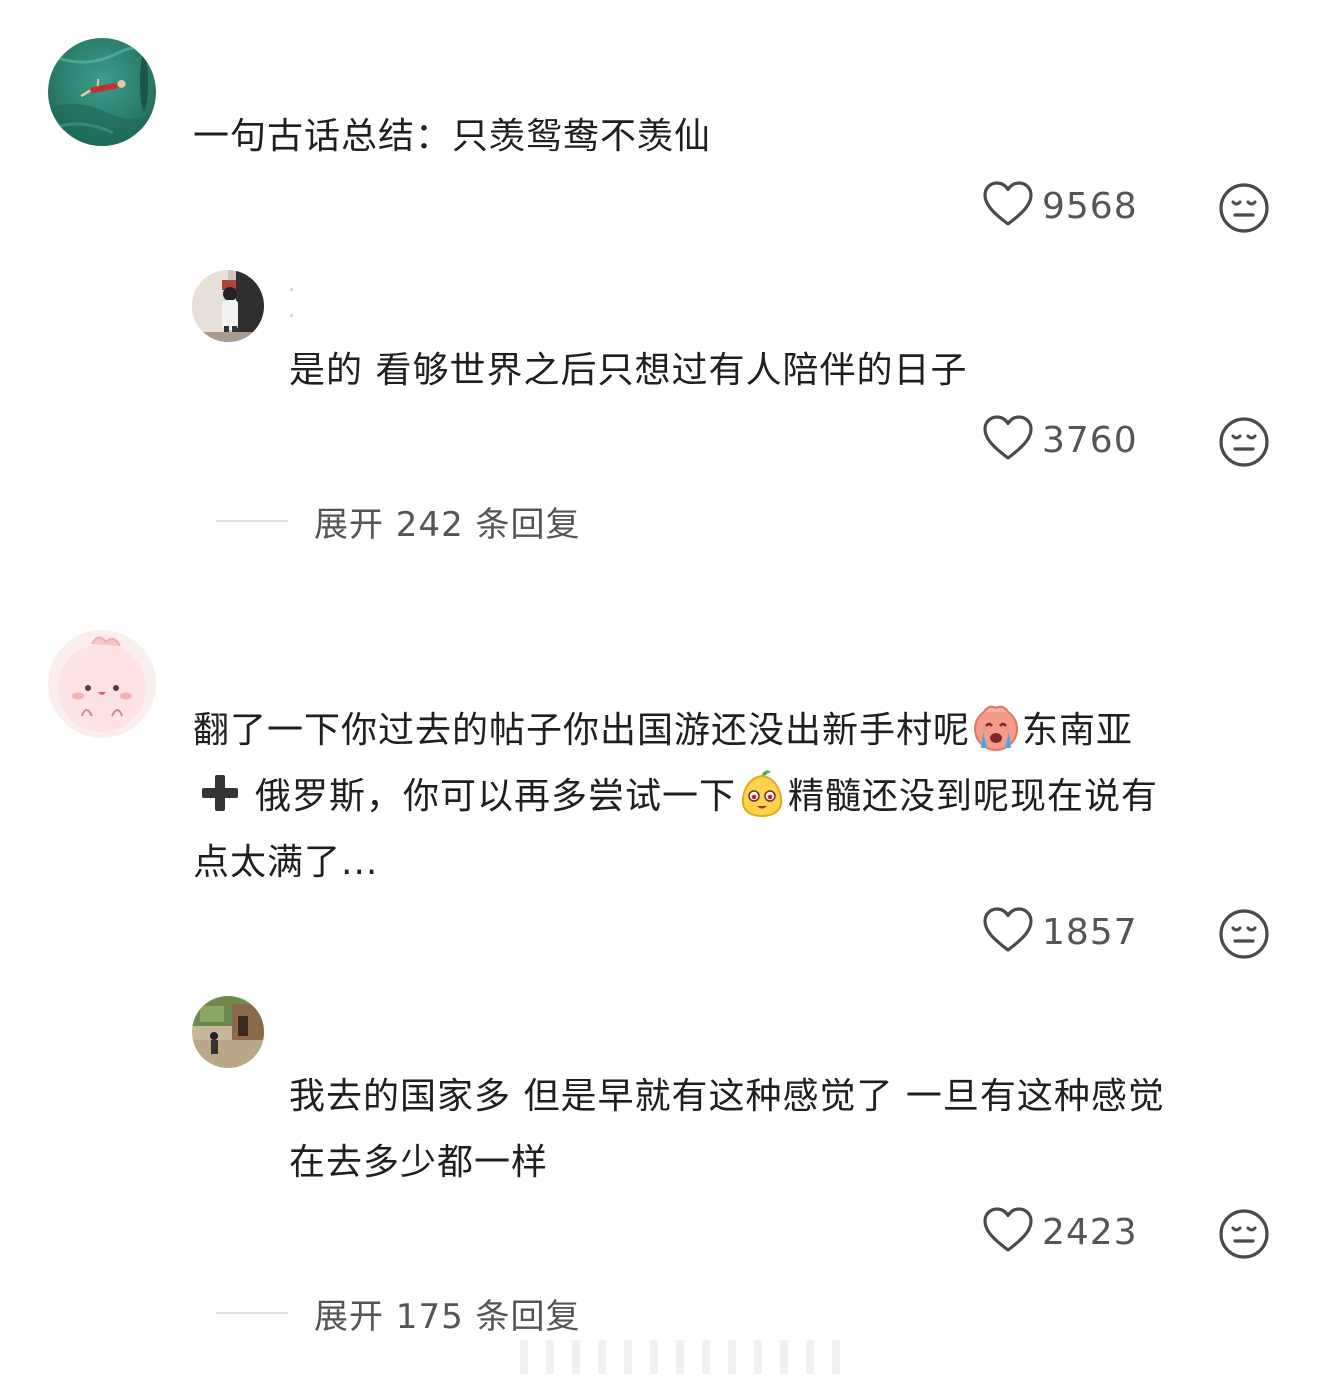 This screenshot has width=1320, height=1388. Describe the element at coordinates (447, 1316) in the screenshot. I see `expand-replies-label: 展开 175 条回复` at that location.